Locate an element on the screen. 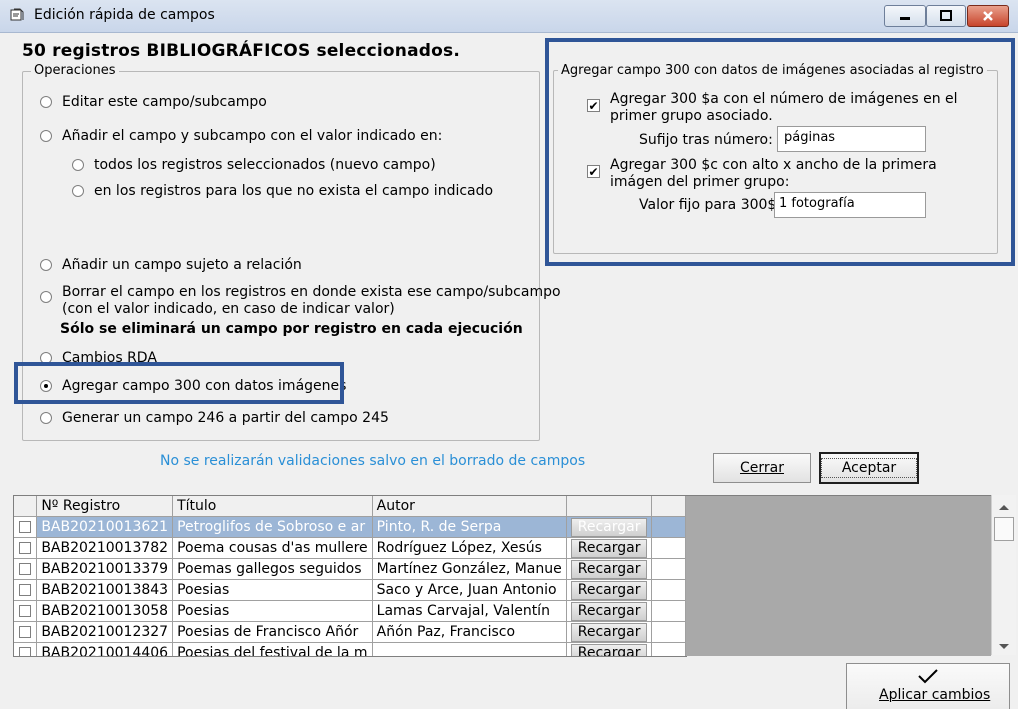 This screenshot has height=709, width=1018. close-button is located at coordinates (988, 16).